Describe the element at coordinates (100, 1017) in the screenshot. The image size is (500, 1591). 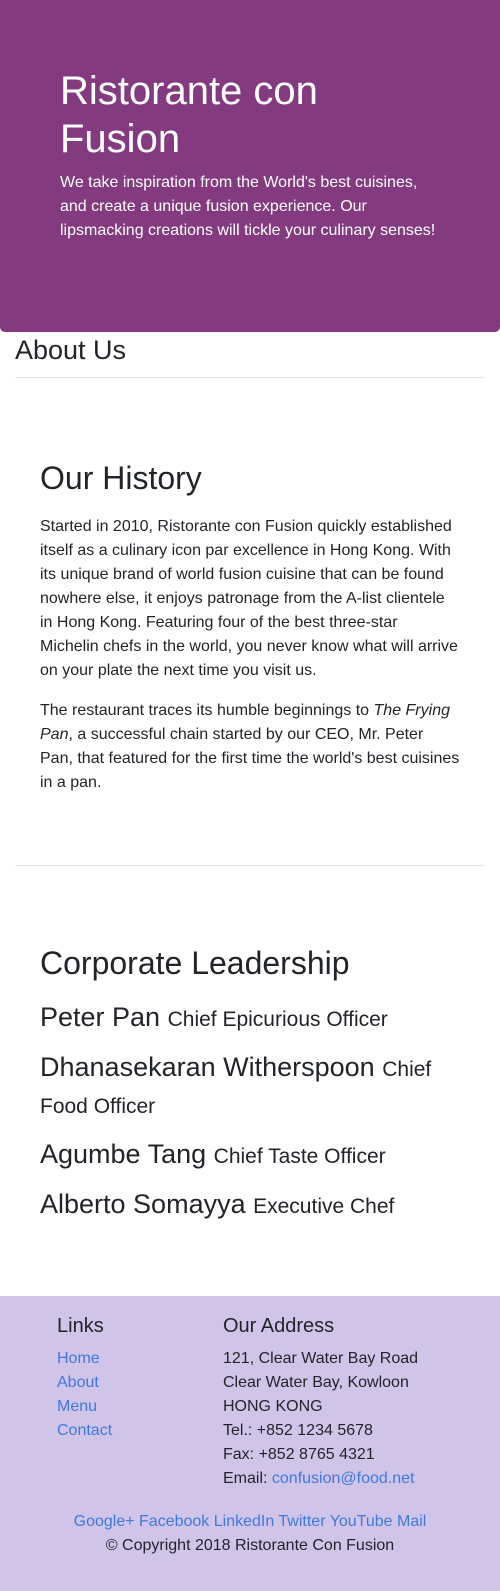
I see `leader-name: Peter Pan` at that location.